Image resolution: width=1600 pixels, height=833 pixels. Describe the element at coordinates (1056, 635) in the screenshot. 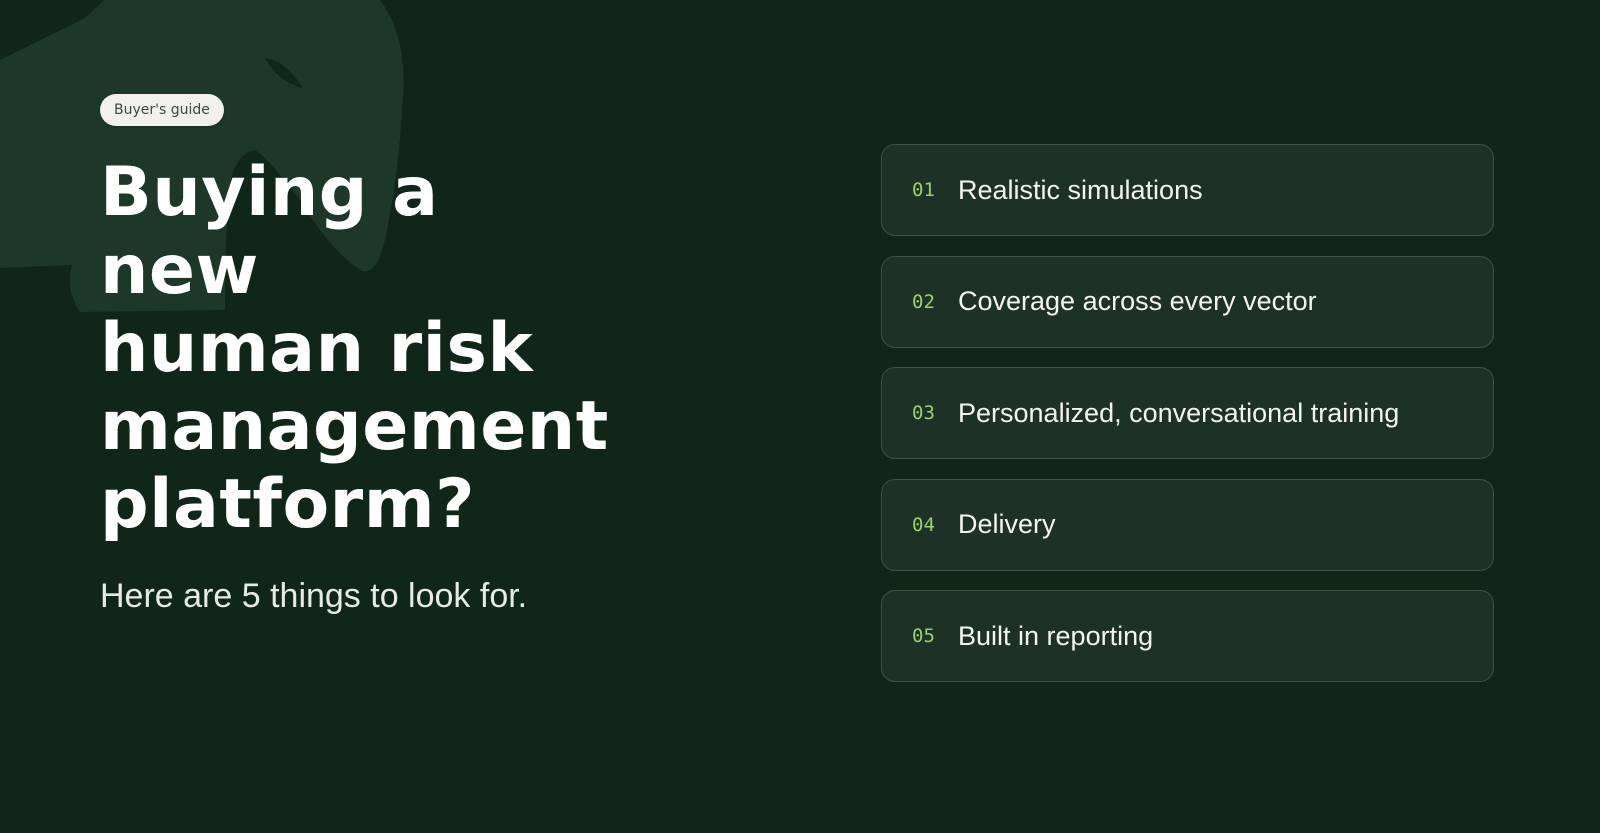

I see `item-label: Built in reporting` at that location.